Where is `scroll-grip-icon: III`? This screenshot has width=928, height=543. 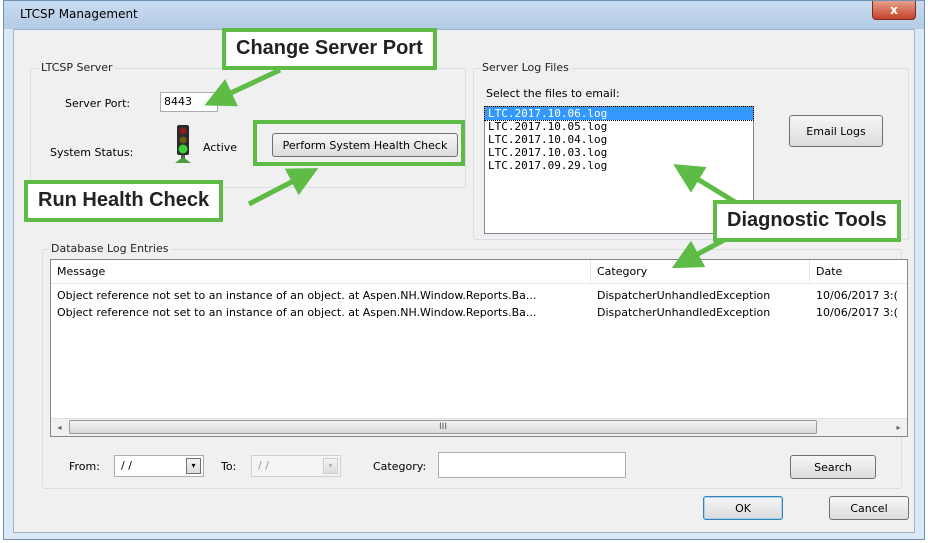 scroll-grip-icon: III is located at coordinates (443, 427).